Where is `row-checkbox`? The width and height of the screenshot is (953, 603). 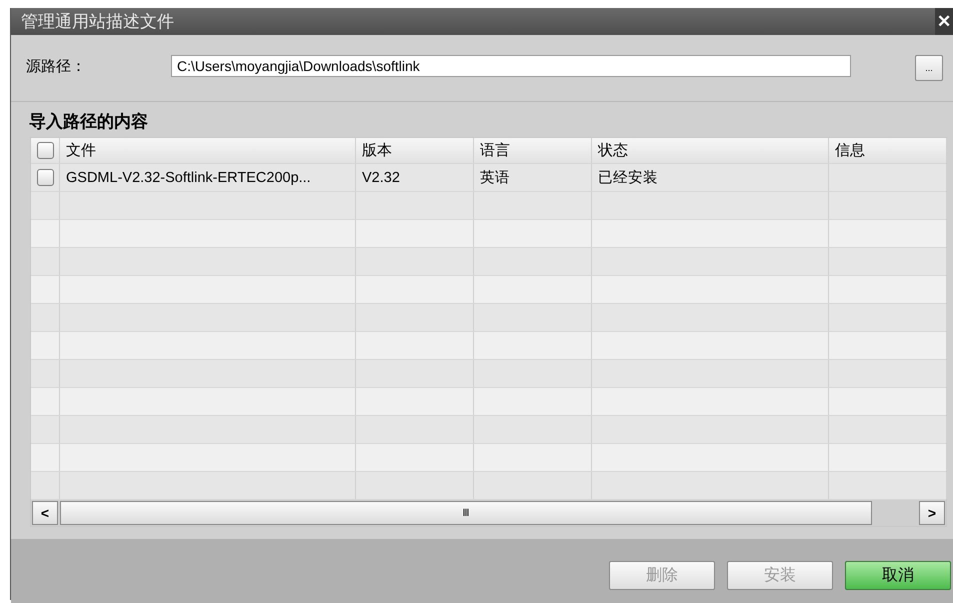
row-checkbox is located at coordinates (45, 177).